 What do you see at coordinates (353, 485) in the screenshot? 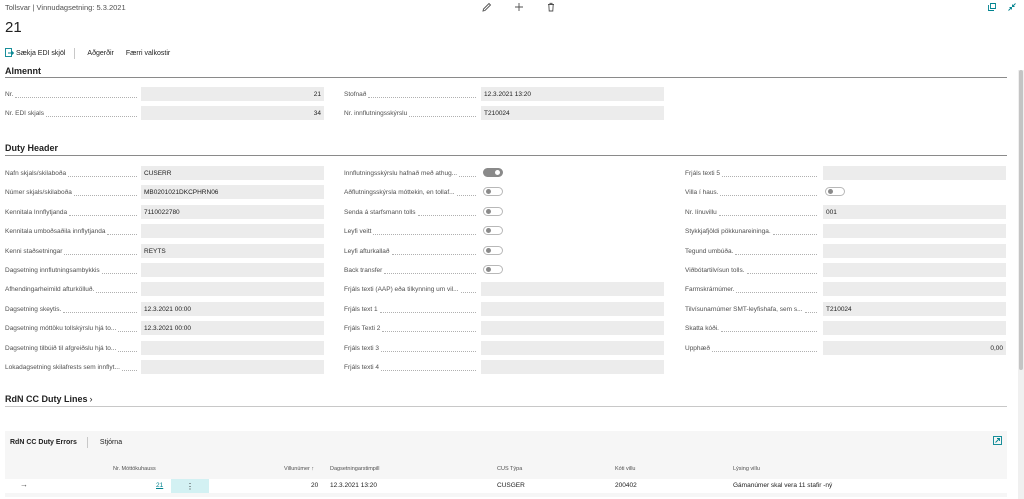
I see `timestamp-cell: 12.3.2021 13:20` at bounding box center [353, 485].